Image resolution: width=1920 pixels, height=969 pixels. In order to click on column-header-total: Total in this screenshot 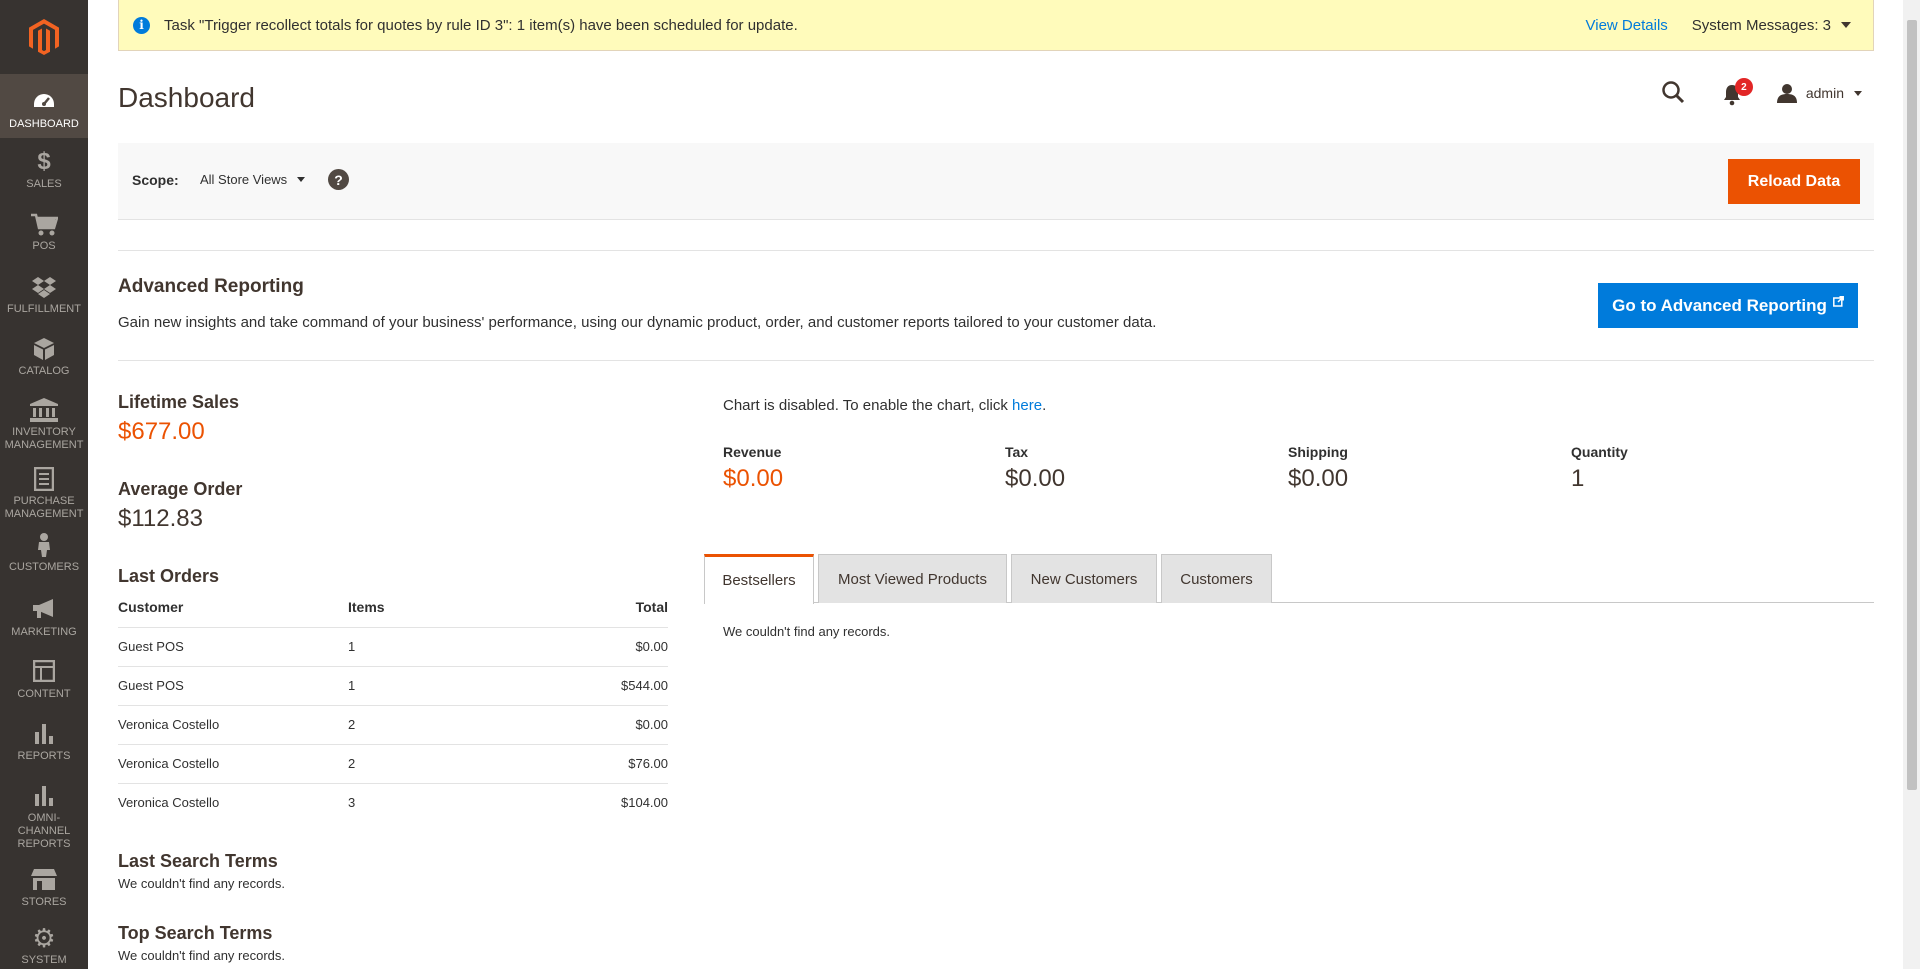, I will do `click(608, 612)`.